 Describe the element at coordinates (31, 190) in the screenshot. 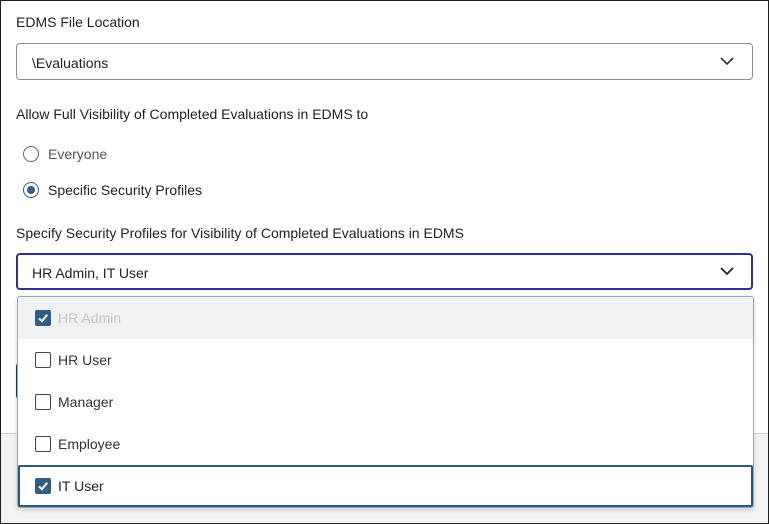

I see `radio-button-selected` at that location.